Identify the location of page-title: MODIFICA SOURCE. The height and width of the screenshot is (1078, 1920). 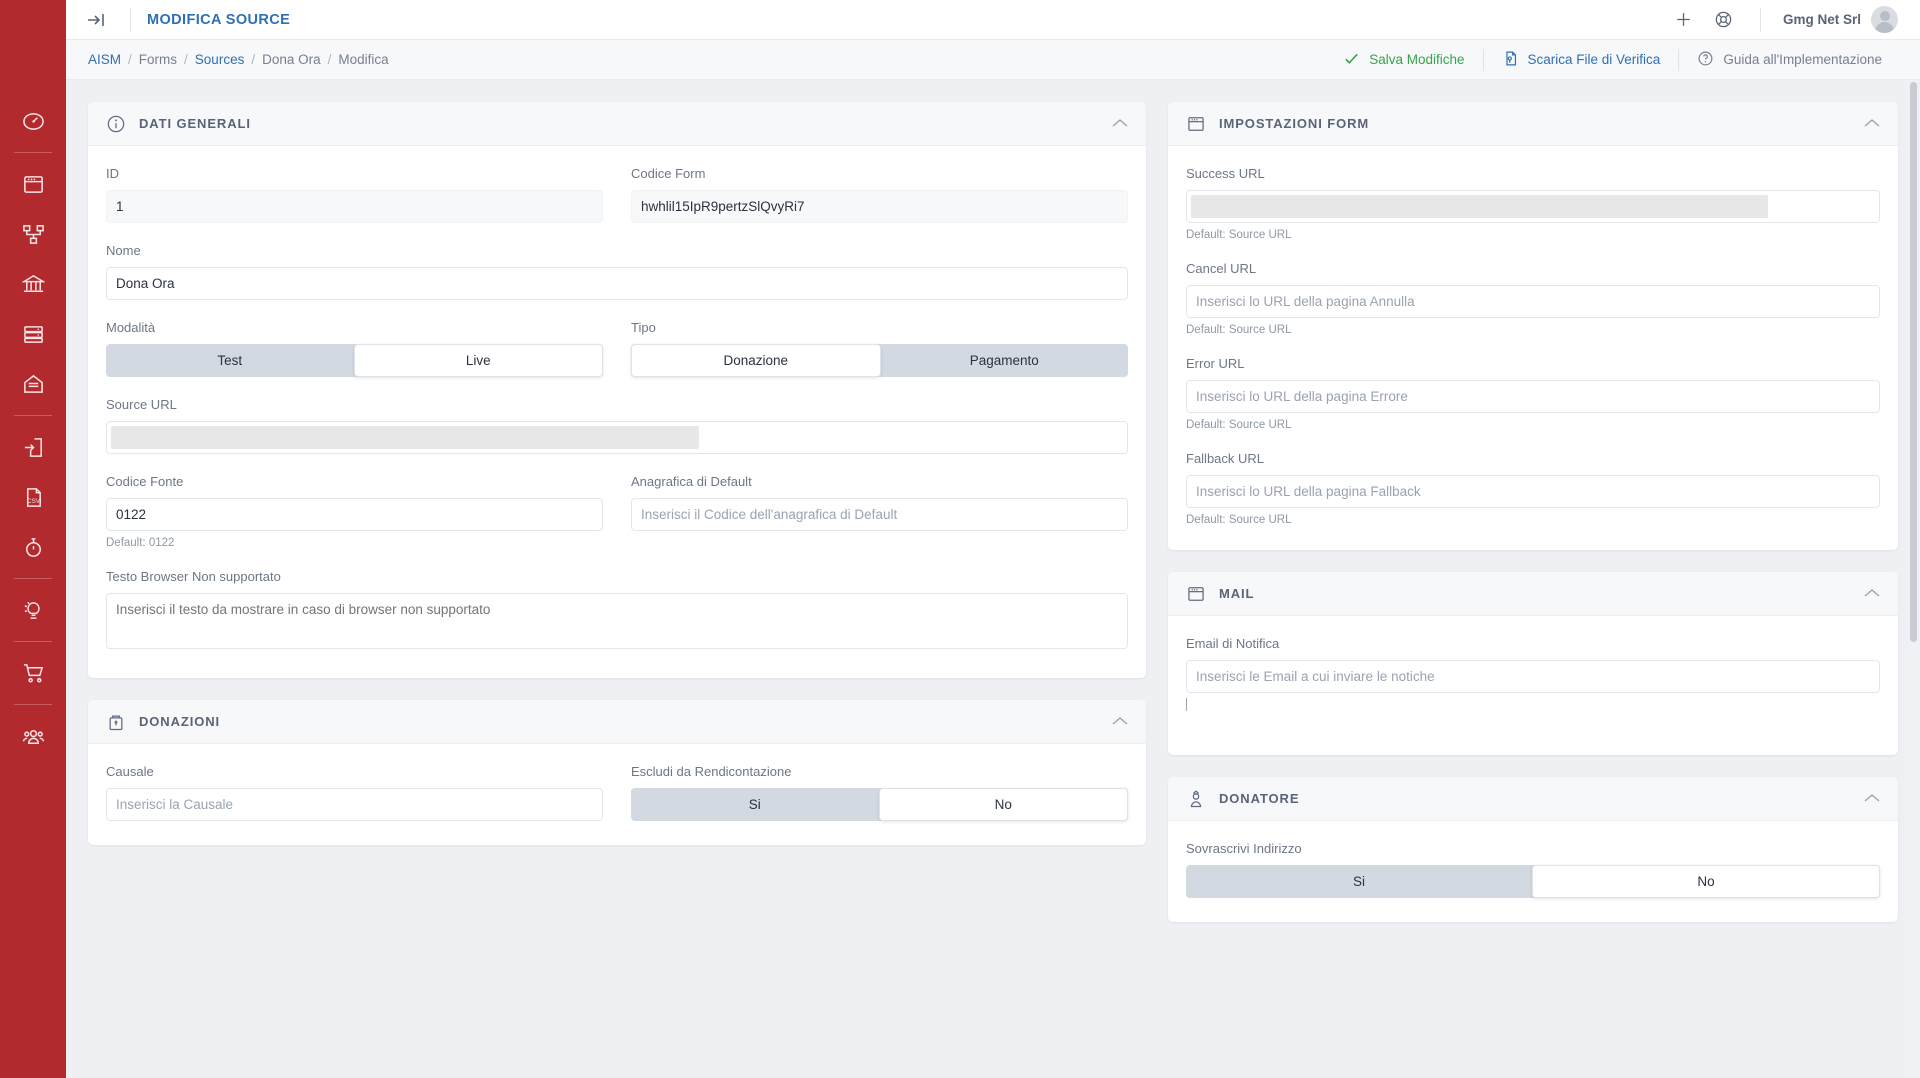
(219, 19).